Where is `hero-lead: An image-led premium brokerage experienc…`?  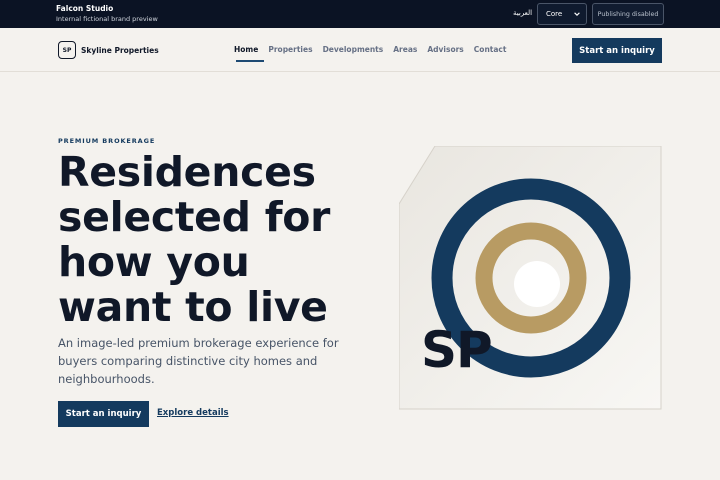
hero-lead: An image-led premium brokerage experienc… is located at coordinates (198, 361).